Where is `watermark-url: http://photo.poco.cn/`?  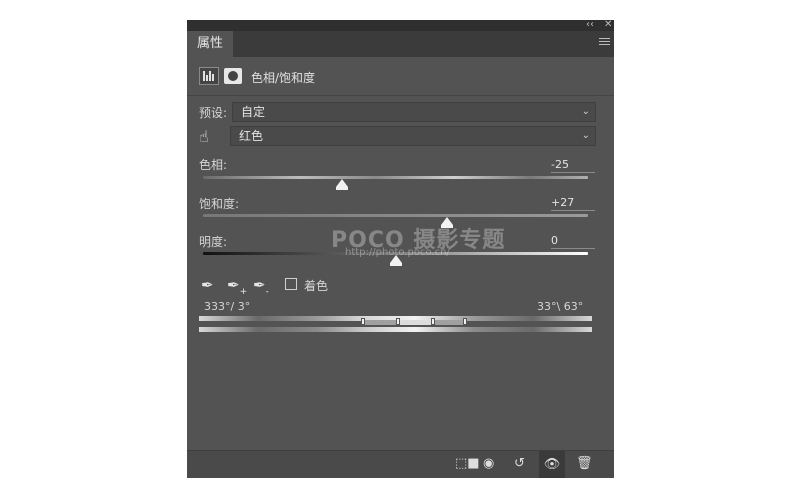 watermark-url: http://photo.poco.cn/ is located at coordinates (397, 252).